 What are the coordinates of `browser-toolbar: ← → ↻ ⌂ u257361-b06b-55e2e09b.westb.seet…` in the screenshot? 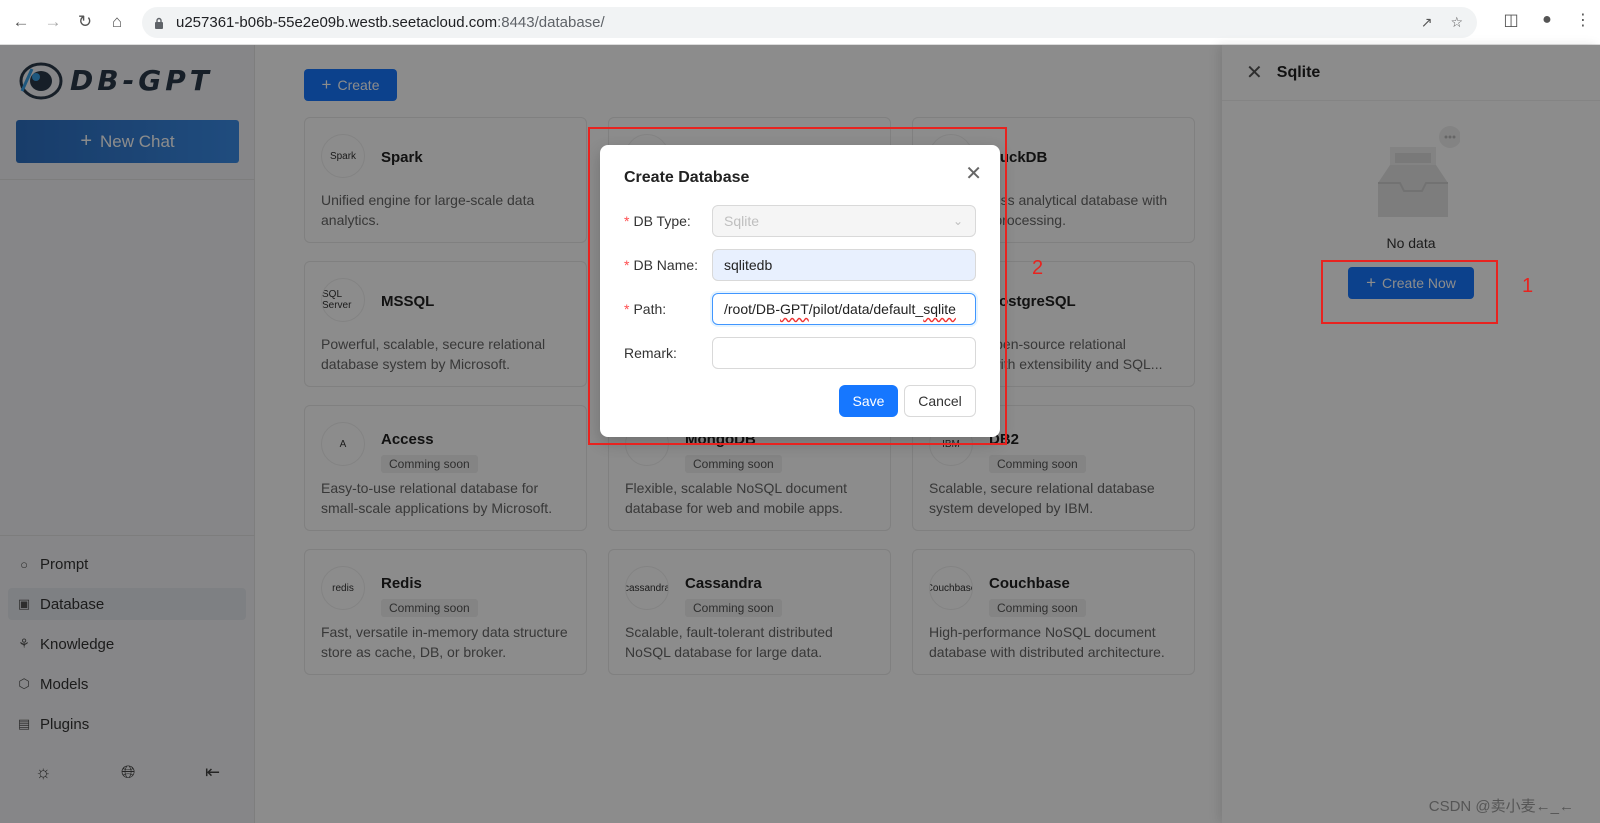 It's located at (800, 22).